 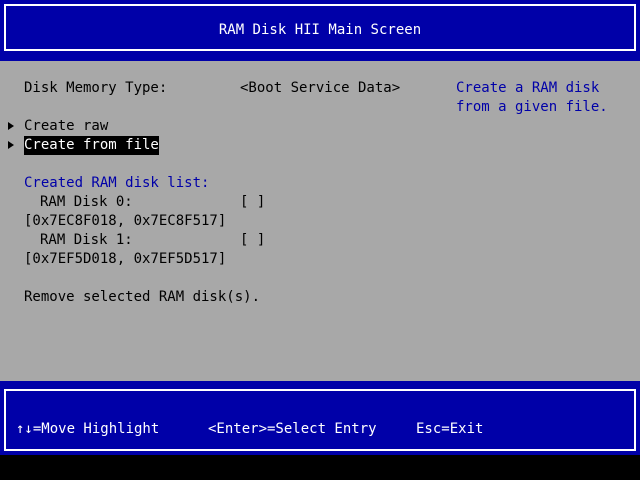 I want to click on help-text-line-1: Create a RAM disk, so click(x=528, y=88).